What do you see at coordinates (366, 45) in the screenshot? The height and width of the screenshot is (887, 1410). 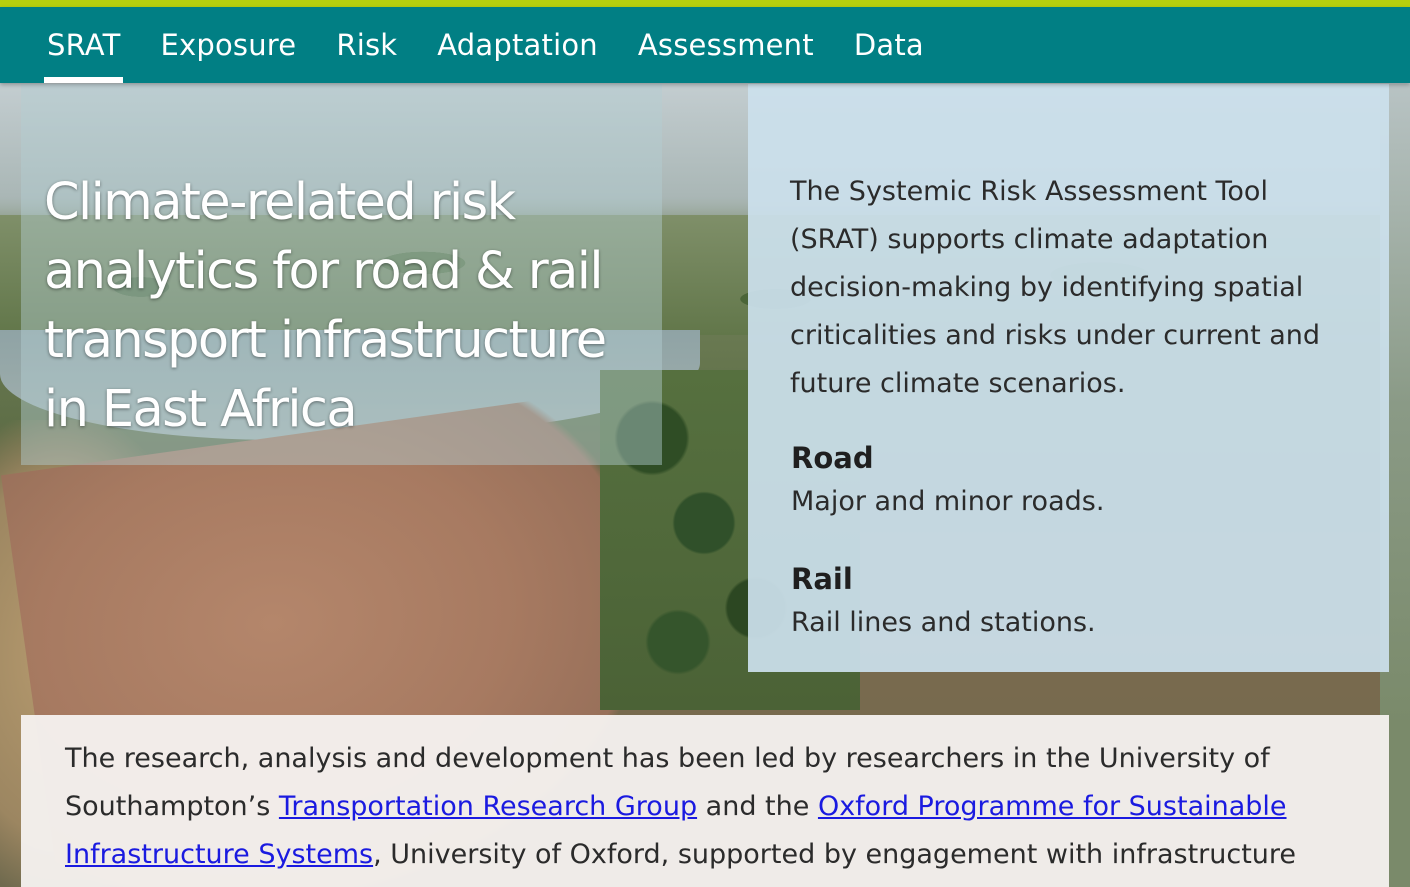 I see `nav-item-risk: Risk` at bounding box center [366, 45].